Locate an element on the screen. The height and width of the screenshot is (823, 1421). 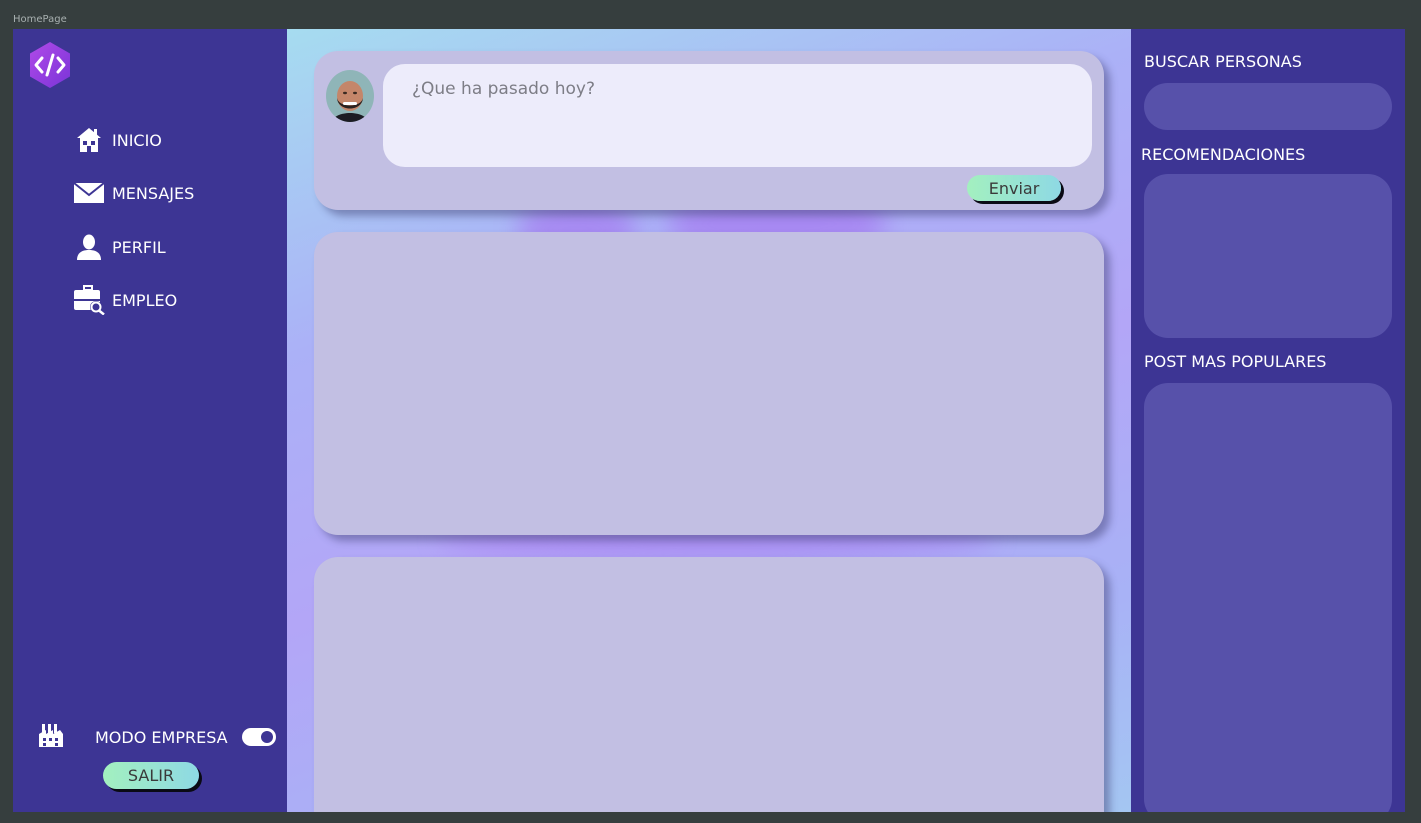
post-composer: Enviar is located at coordinates (709, 130).